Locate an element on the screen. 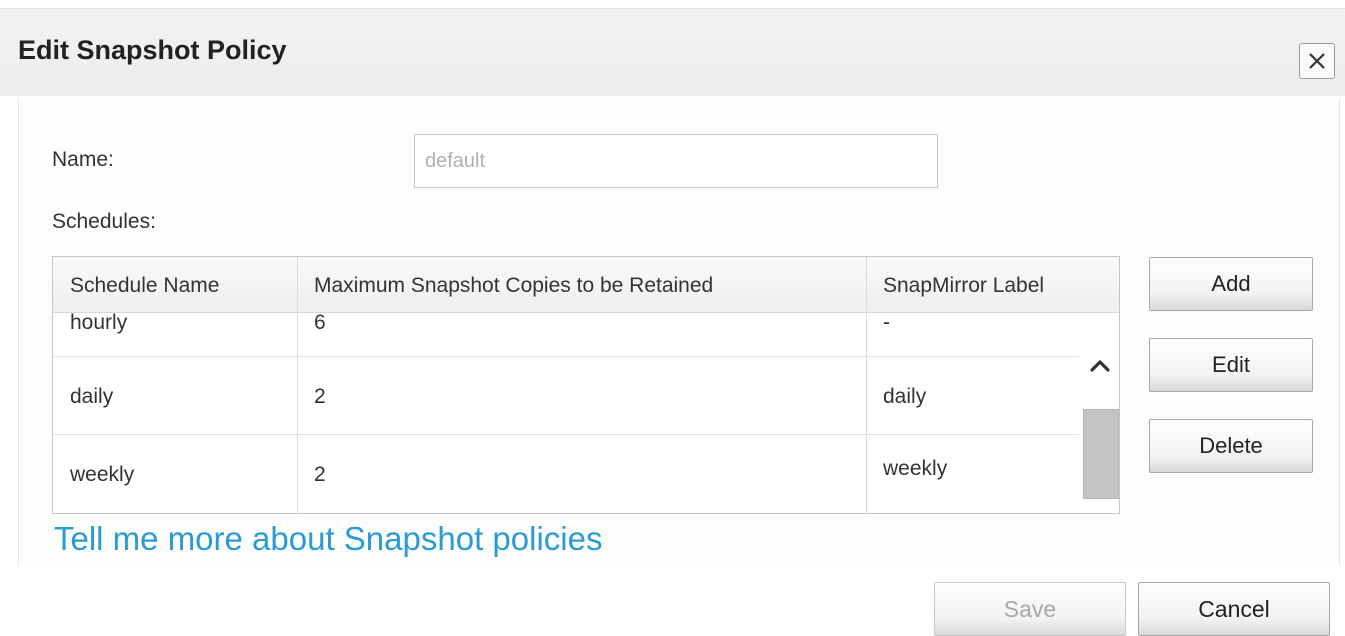 The width and height of the screenshot is (1345, 636). cell-max-copies: 6 is located at coordinates (320, 322).